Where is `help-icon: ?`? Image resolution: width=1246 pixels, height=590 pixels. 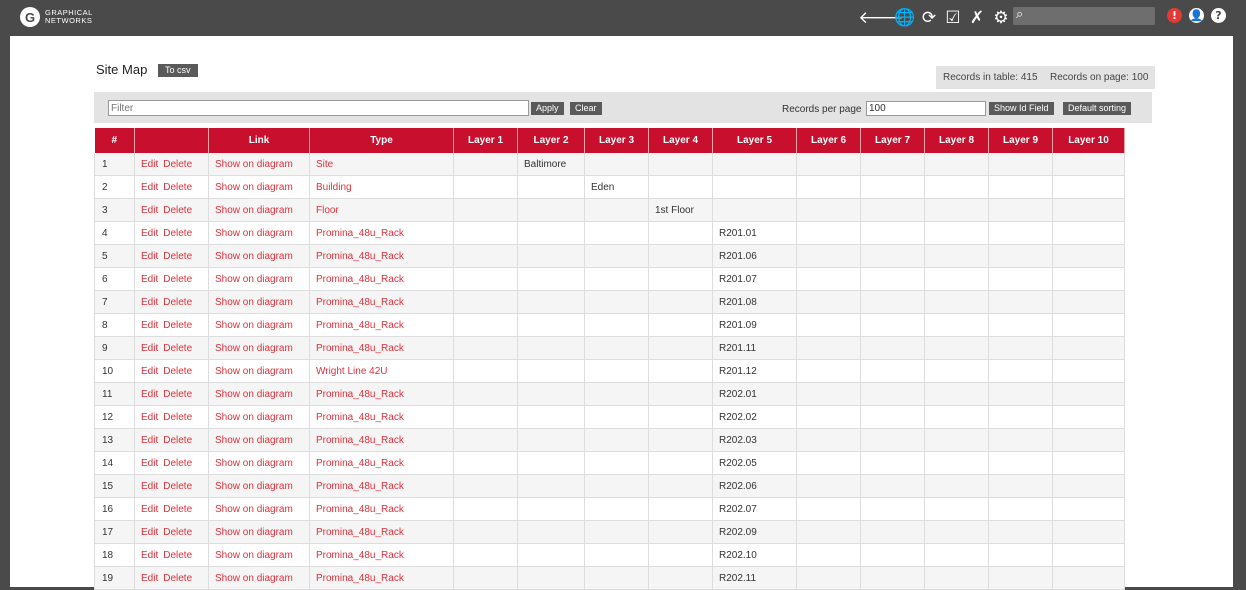 help-icon: ? is located at coordinates (1218, 15).